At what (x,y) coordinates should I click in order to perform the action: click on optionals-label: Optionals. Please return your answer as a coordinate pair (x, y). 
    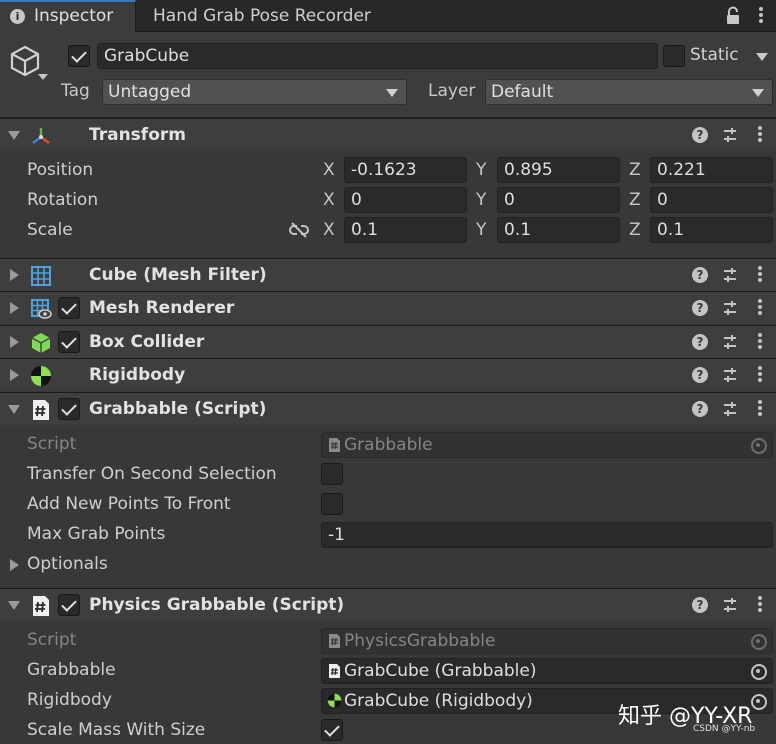
    Looking at the image, I should click on (67, 564).